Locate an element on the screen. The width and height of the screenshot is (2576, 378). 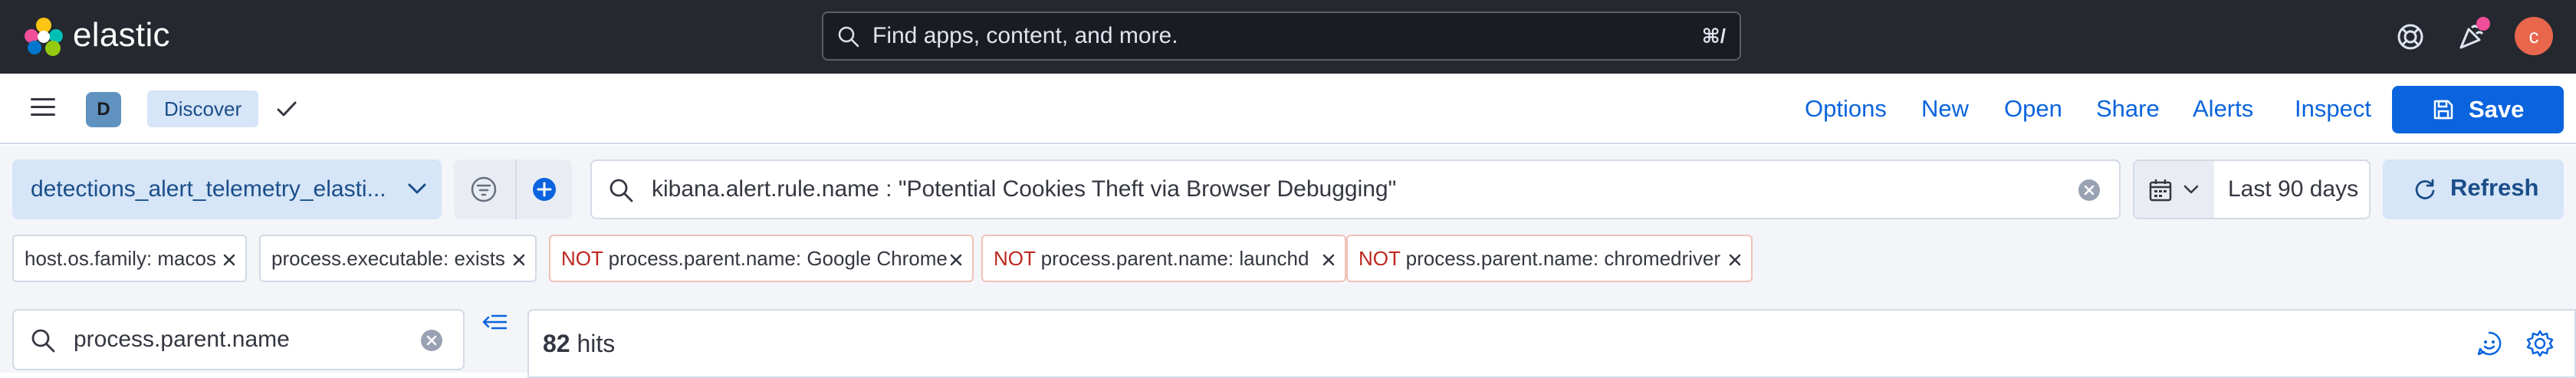
collapse-icon is located at coordinates (495, 323).